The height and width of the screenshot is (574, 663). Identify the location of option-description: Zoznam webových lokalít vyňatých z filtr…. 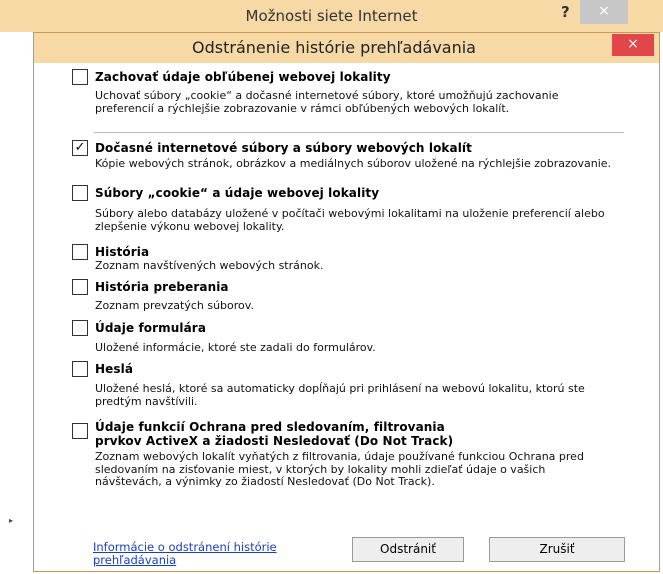
(339, 469).